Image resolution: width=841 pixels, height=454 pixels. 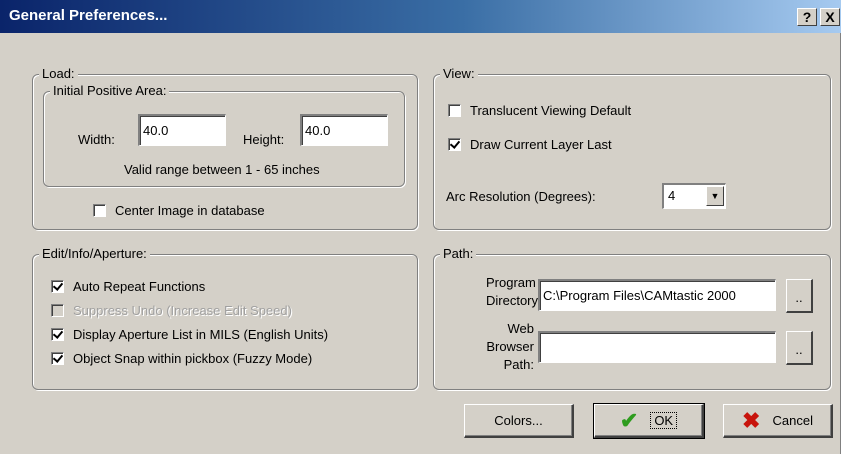 I want to click on range-hint: Valid range between 1 - 65 inches, so click(x=222, y=169).